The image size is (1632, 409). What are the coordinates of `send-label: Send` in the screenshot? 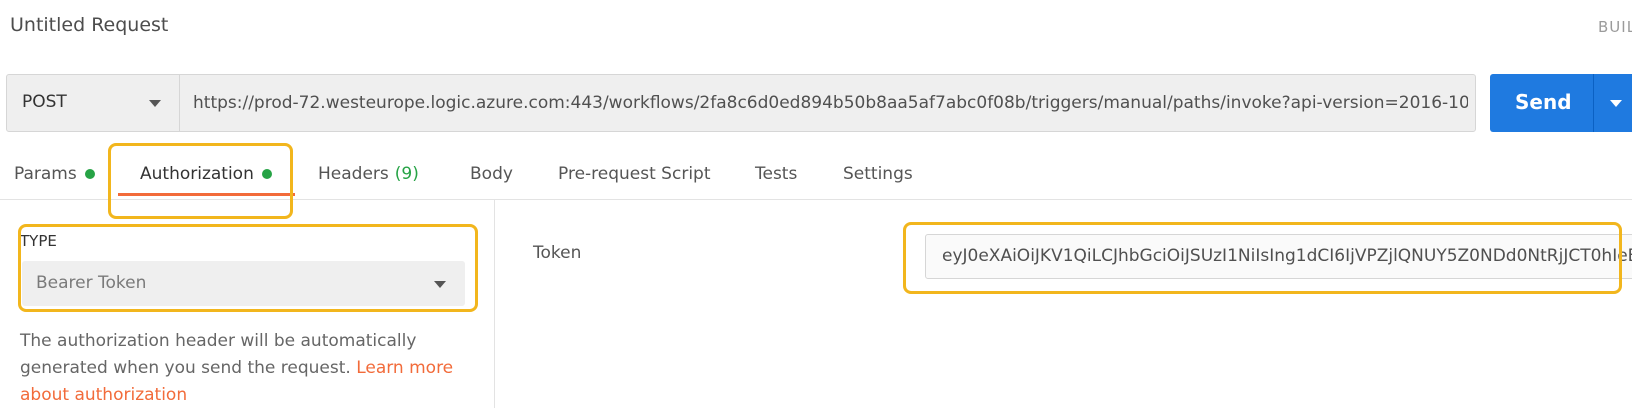 It's located at (1543, 102).